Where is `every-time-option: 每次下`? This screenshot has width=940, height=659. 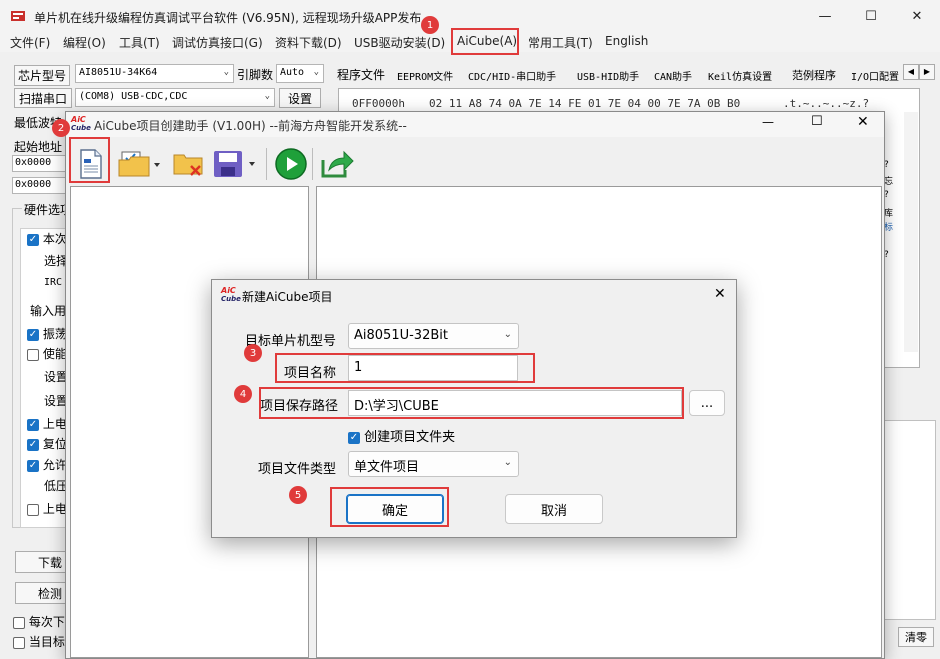
every-time-option: 每次下 is located at coordinates (39, 621).